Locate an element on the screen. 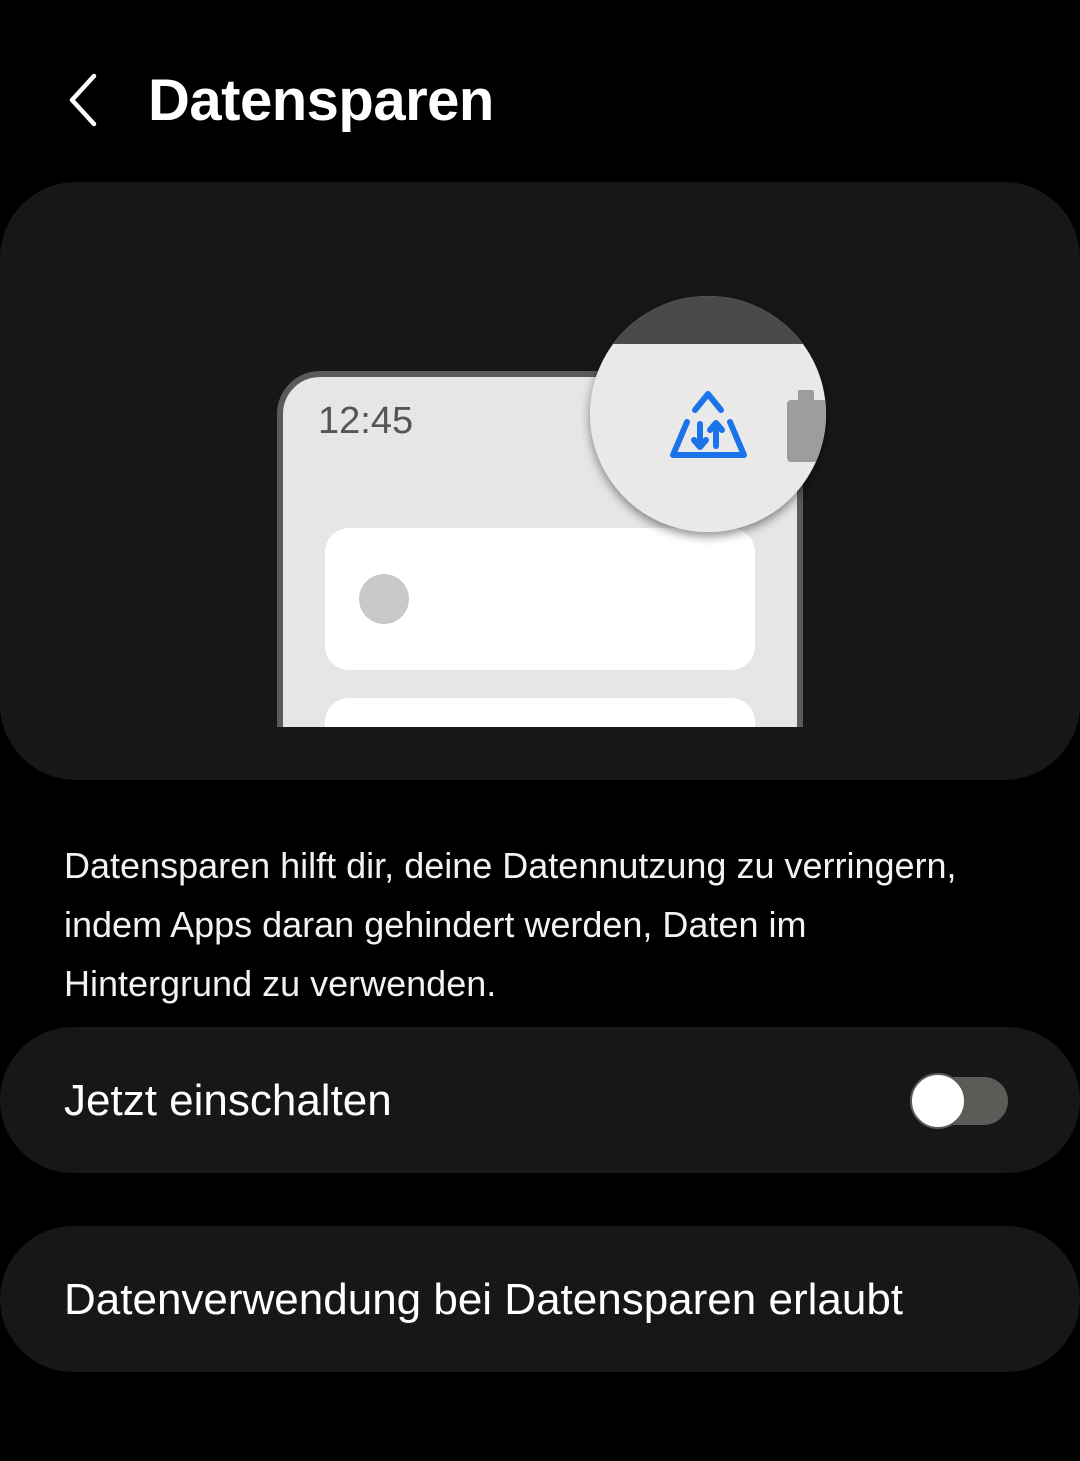 The height and width of the screenshot is (1461, 1080). phone-clock: 12:45 is located at coordinates (365, 421).